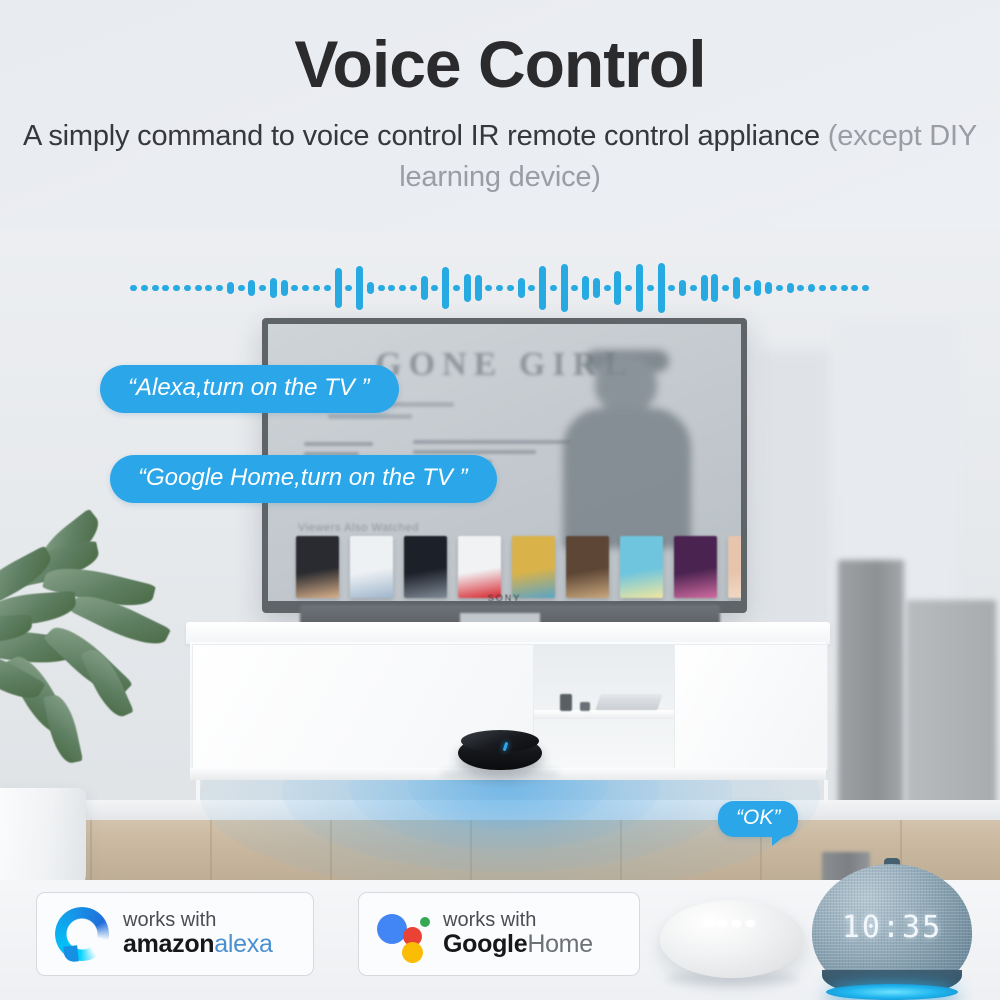  I want to click on plant-pot, so click(43, 834).